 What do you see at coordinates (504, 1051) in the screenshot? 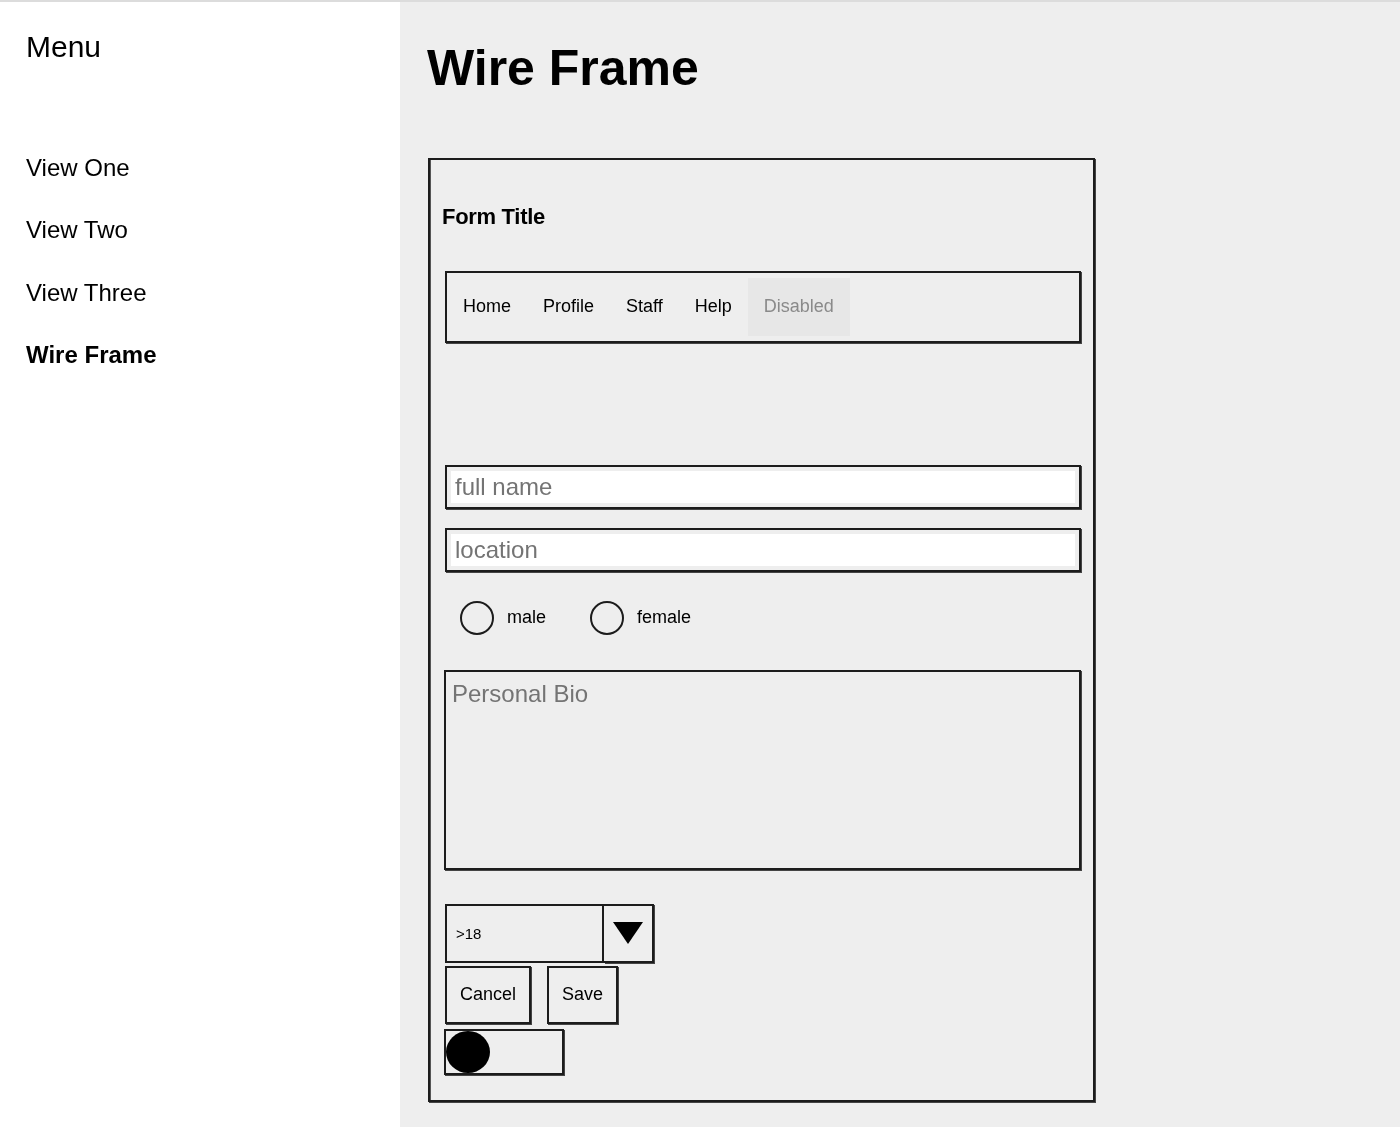
I see `toggle-switch` at bounding box center [504, 1051].